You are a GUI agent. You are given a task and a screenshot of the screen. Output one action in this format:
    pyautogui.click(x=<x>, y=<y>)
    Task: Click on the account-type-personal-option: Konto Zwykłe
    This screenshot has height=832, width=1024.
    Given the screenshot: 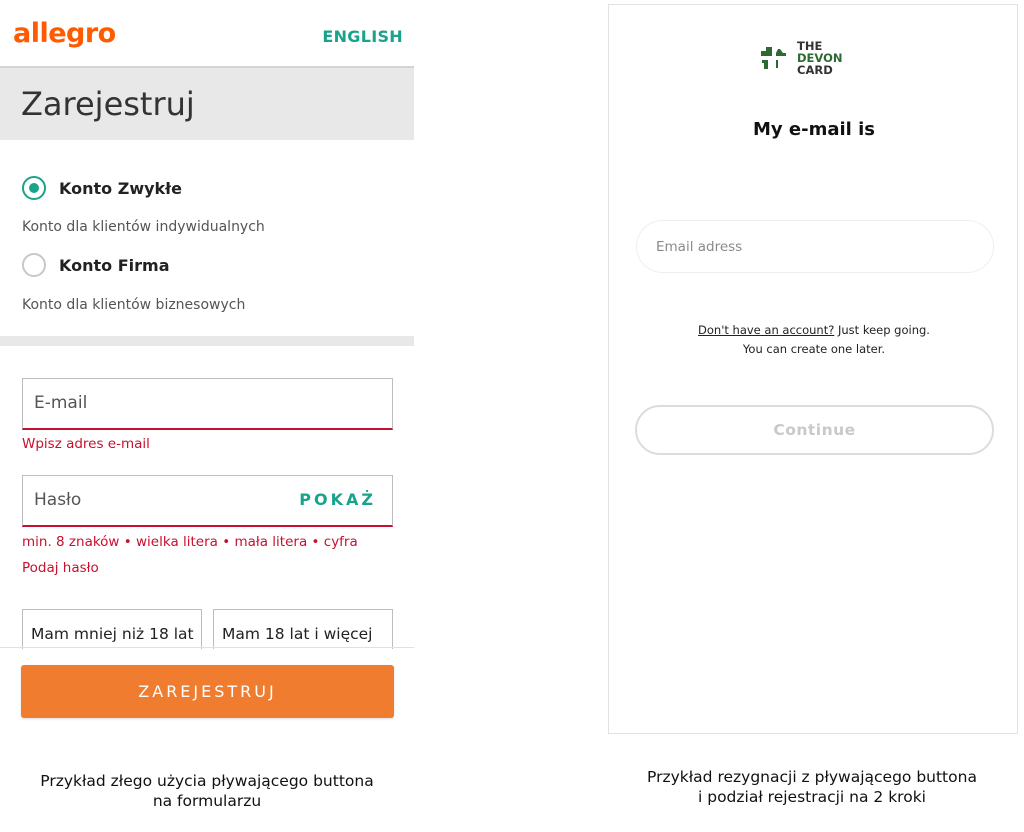 What is the action you would take?
    pyautogui.click(x=102, y=188)
    